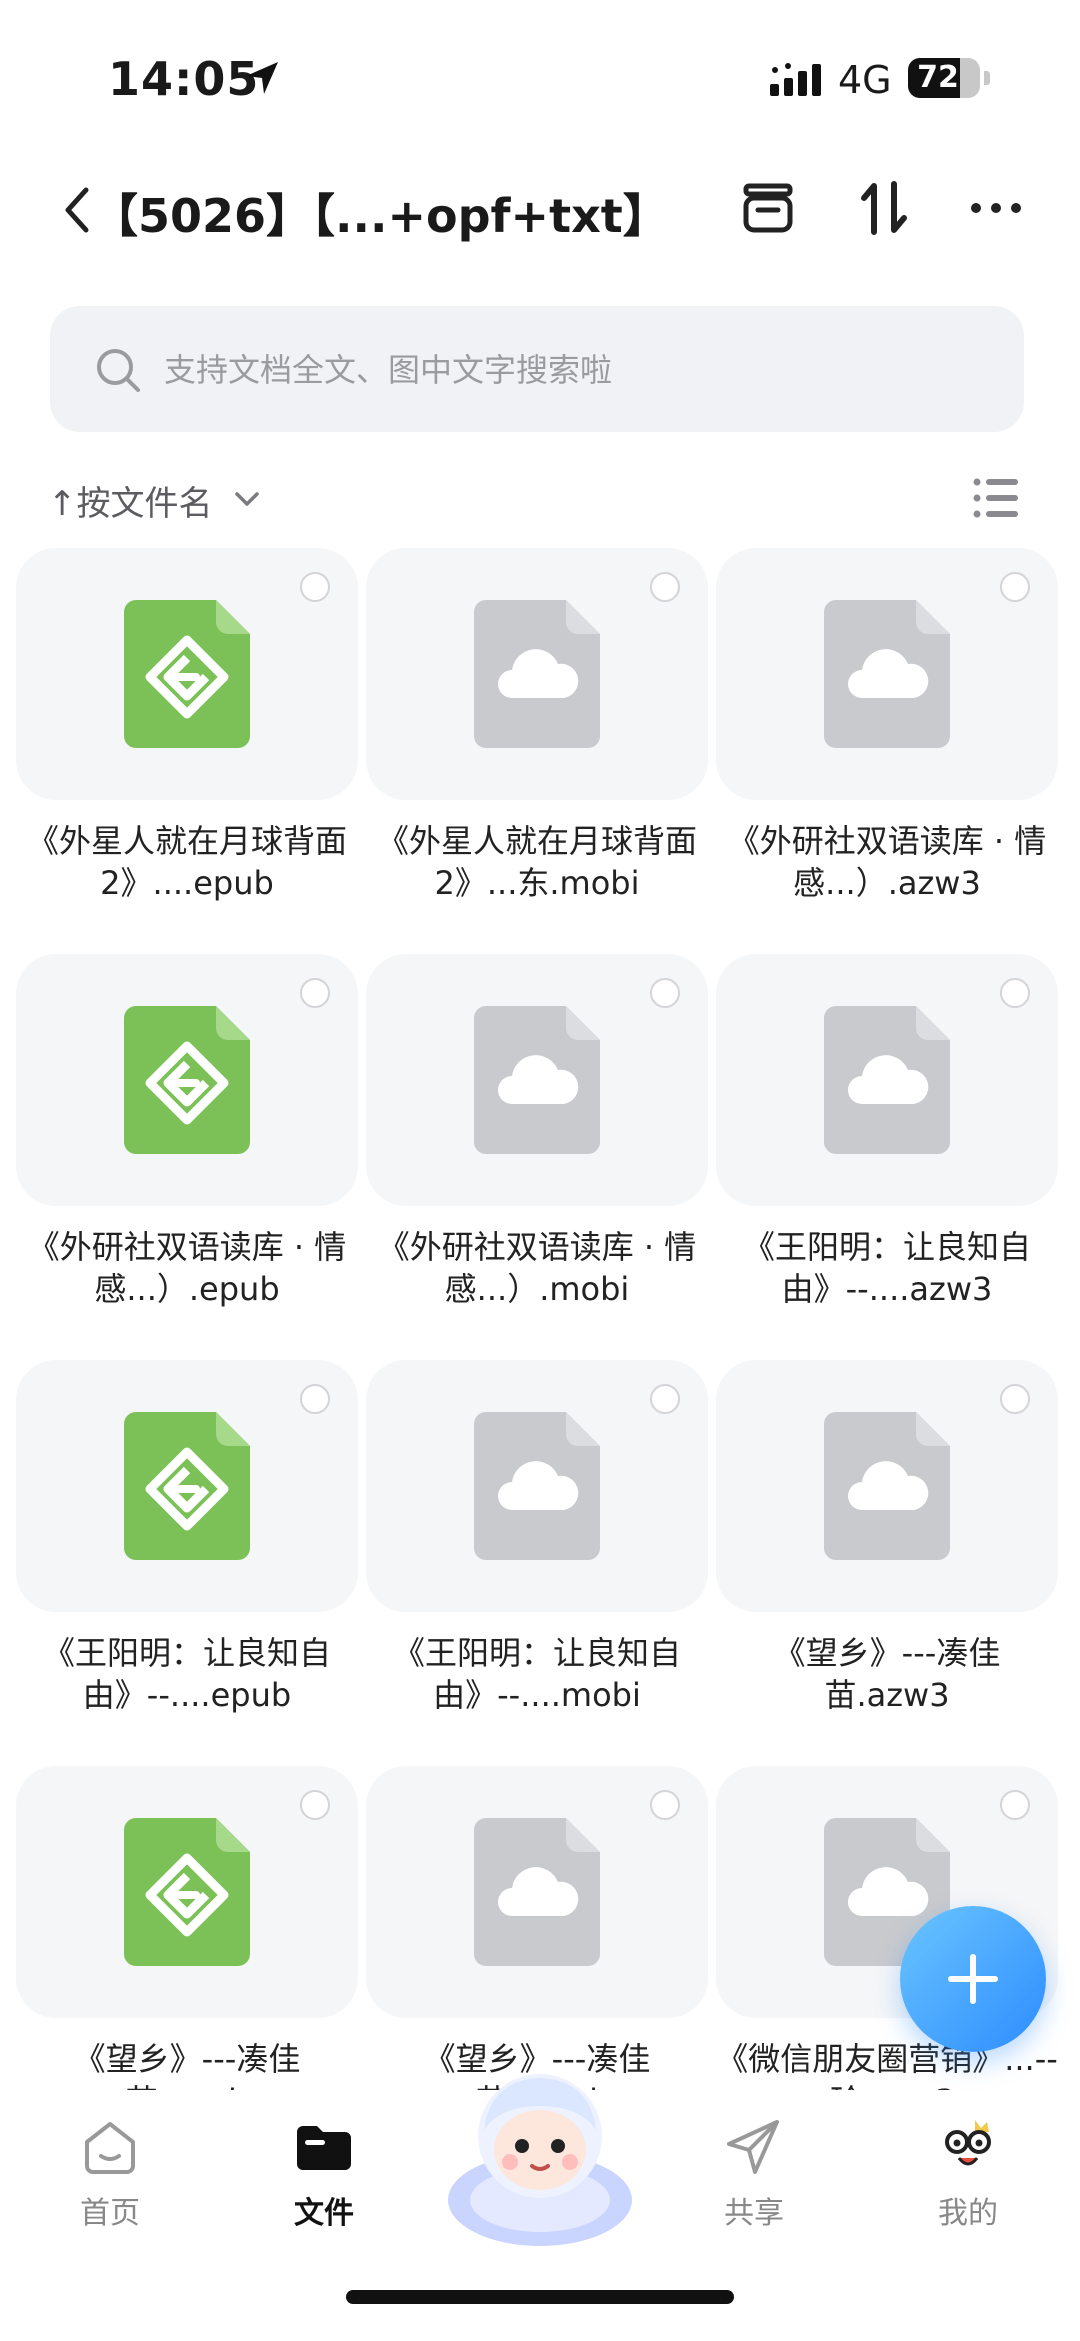 This screenshot has width=1080, height=2341. I want to click on file-tile: 《王阳明：让良知自由》--....mobi, so click(537, 1538).